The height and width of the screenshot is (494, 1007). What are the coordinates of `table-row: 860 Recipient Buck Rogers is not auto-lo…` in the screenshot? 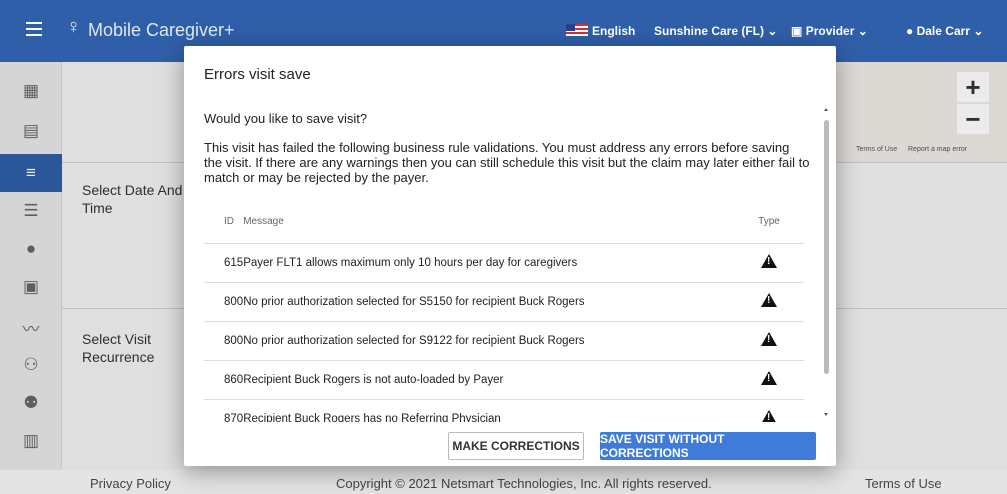 It's located at (504, 380).